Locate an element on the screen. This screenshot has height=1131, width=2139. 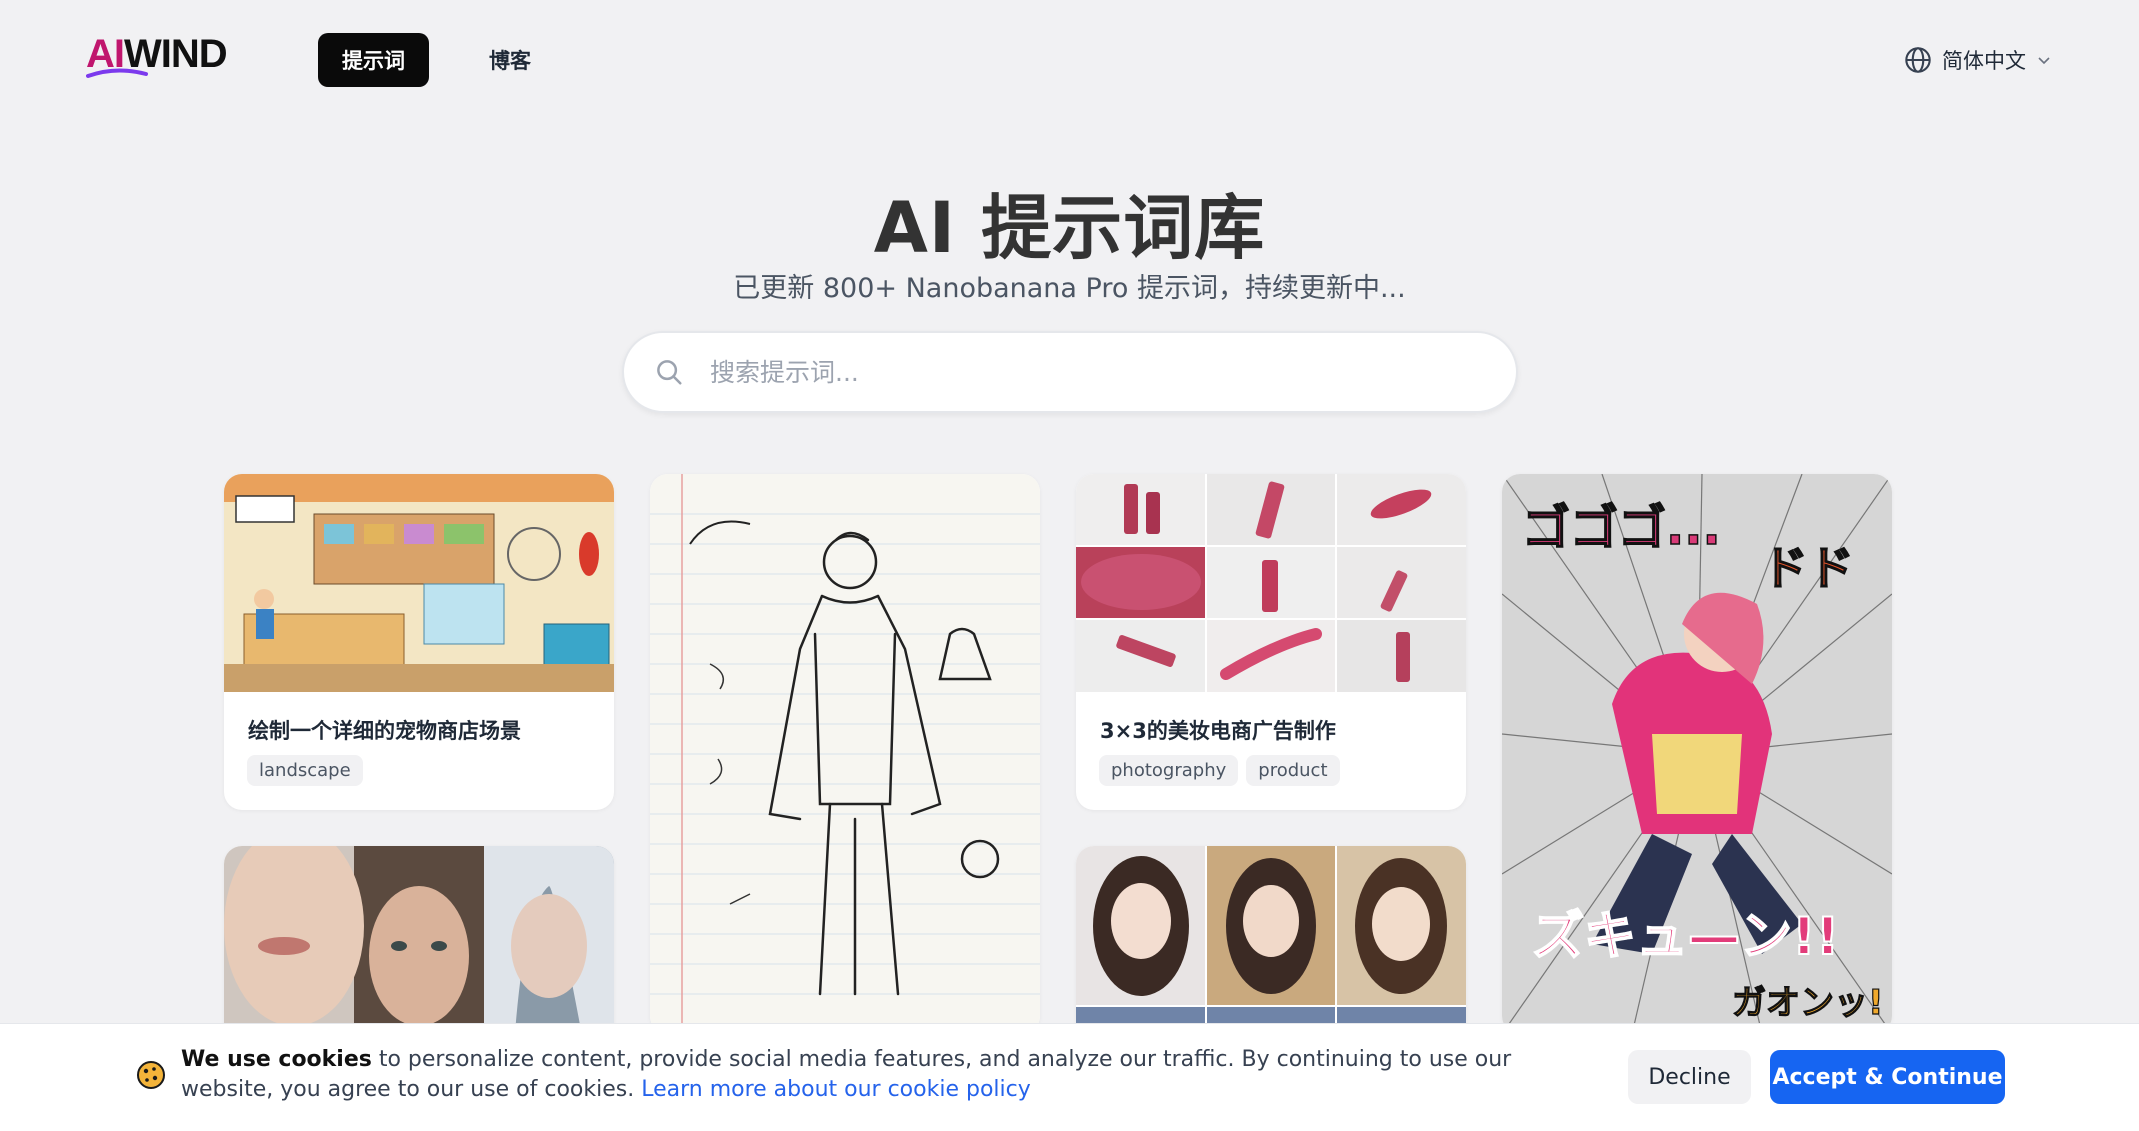
tag-chip: product is located at coordinates (1293, 770).